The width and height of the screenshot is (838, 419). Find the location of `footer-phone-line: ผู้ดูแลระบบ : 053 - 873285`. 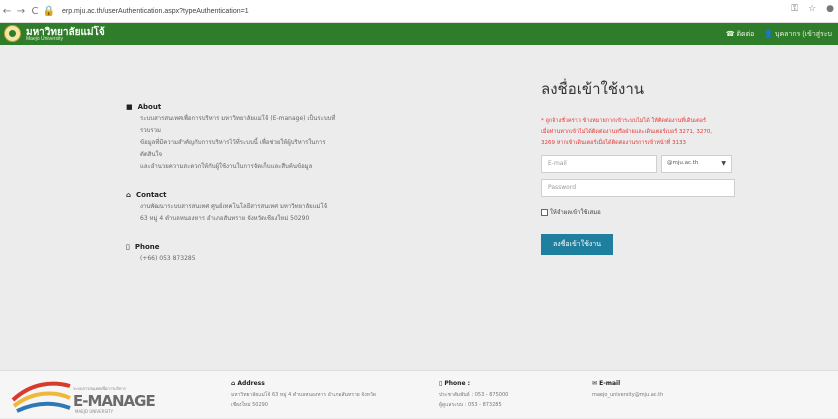

footer-phone-line: ผู้ดูแลระบบ : 053 - 873285 is located at coordinates (470, 405).